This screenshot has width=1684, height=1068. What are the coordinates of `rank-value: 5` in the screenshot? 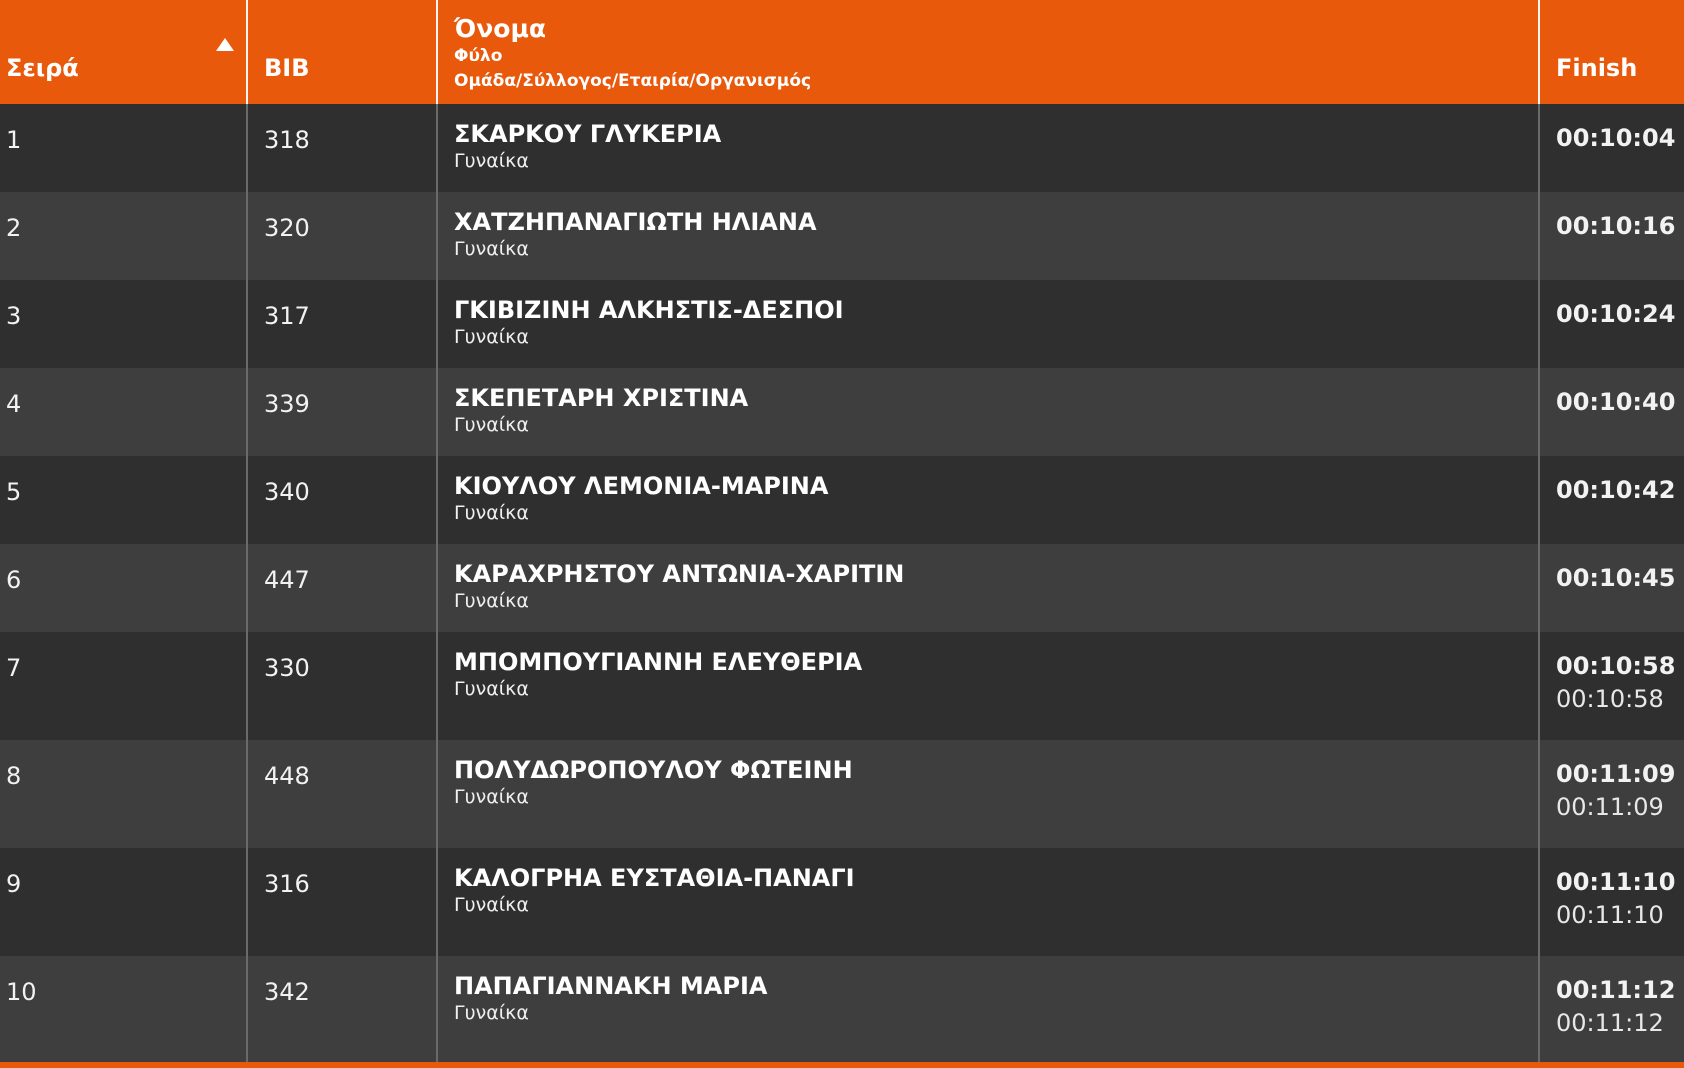 It's located at (14, 492).